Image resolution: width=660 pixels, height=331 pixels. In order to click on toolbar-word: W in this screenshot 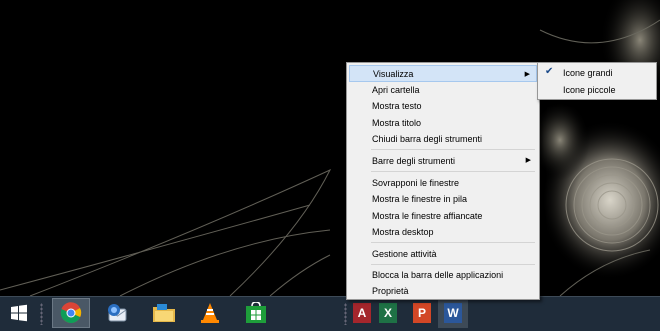, I will do `click(453, 313)`.